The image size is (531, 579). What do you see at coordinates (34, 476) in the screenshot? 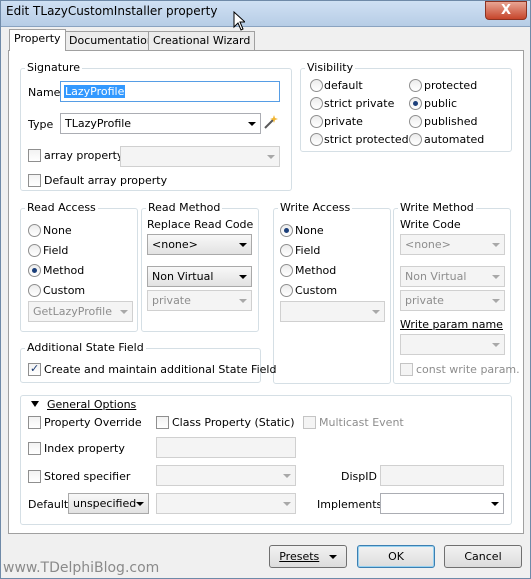
I see `stored-specifier-checkbox` at bounding box center [34, 476].